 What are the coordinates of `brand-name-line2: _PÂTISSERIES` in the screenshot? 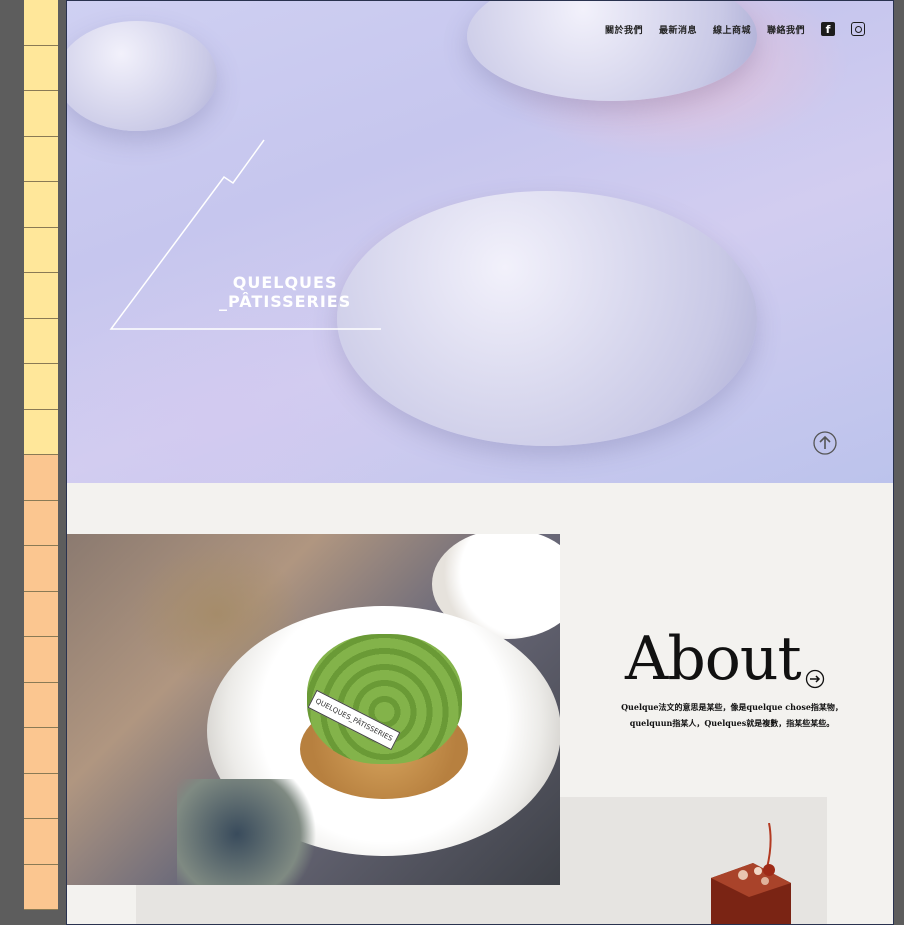 It's located at (285, 301).